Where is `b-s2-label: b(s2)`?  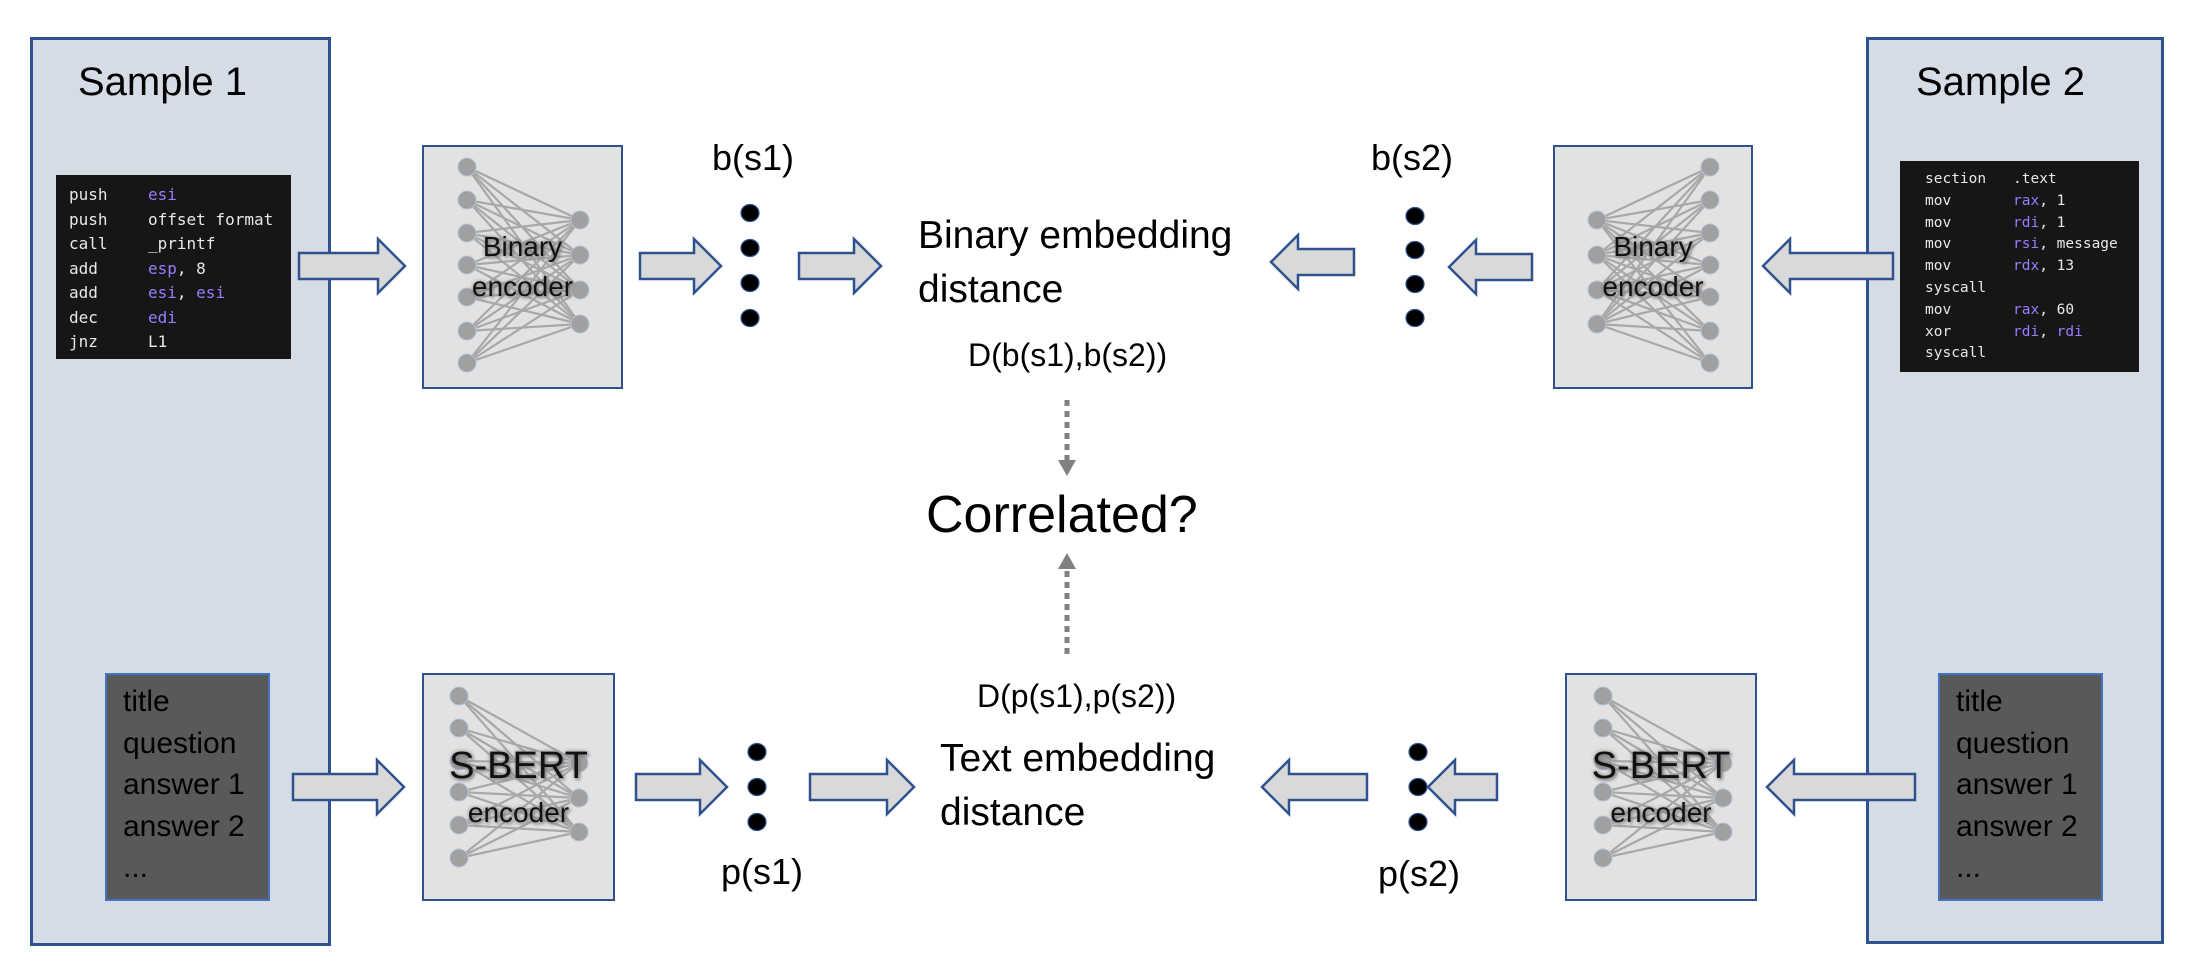 b-s2-label: b(s2) is located at coordinates (1412, 157).